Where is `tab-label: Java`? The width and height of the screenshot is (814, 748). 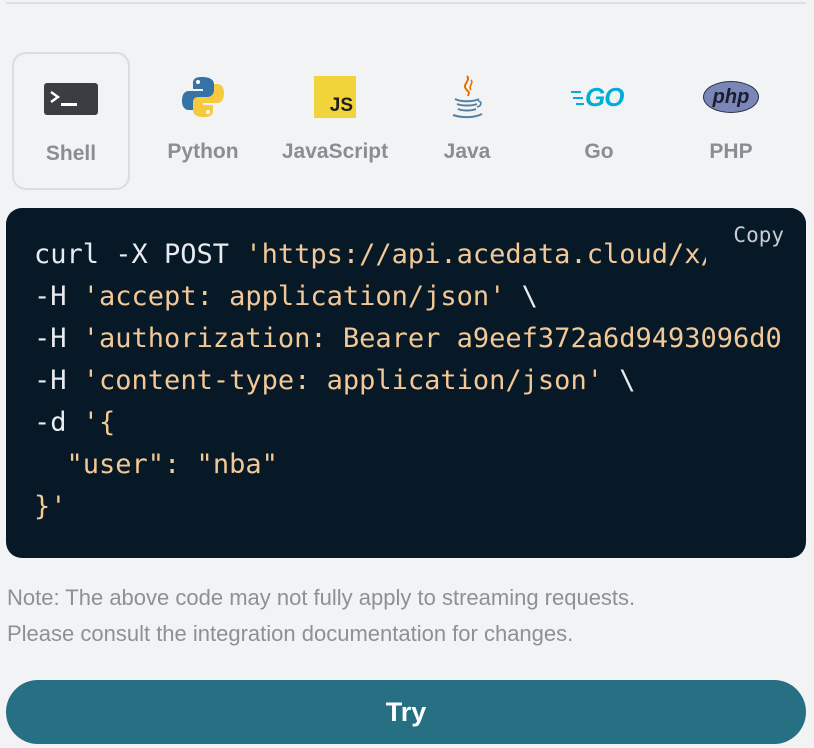
tab-label: Java is located at coordinates (467, 151).